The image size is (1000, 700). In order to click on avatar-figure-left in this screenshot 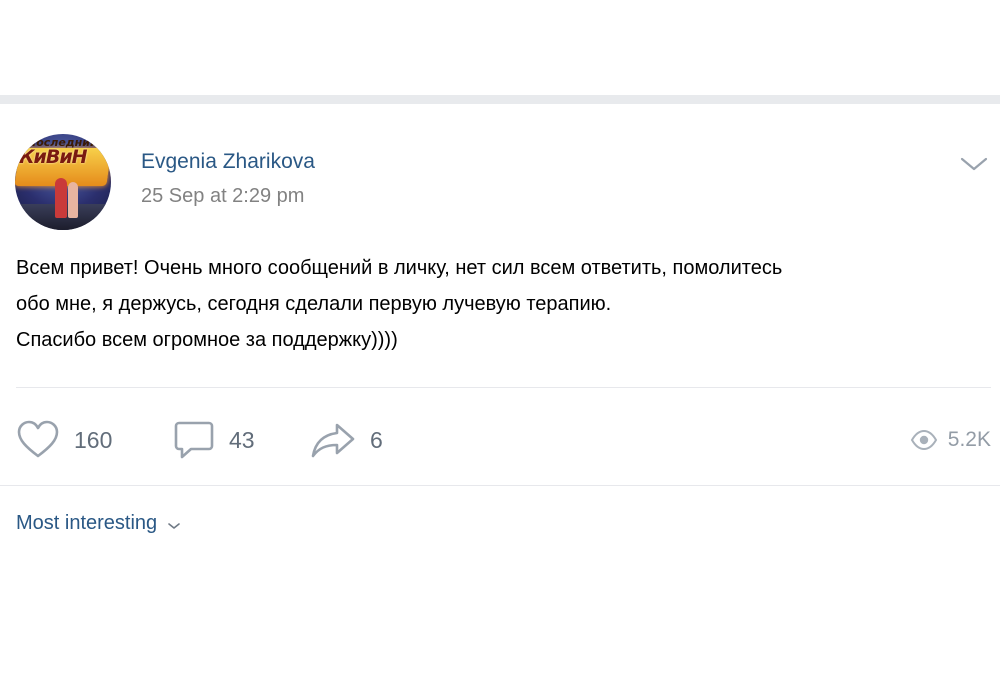, I will do `click(61, 198)`.